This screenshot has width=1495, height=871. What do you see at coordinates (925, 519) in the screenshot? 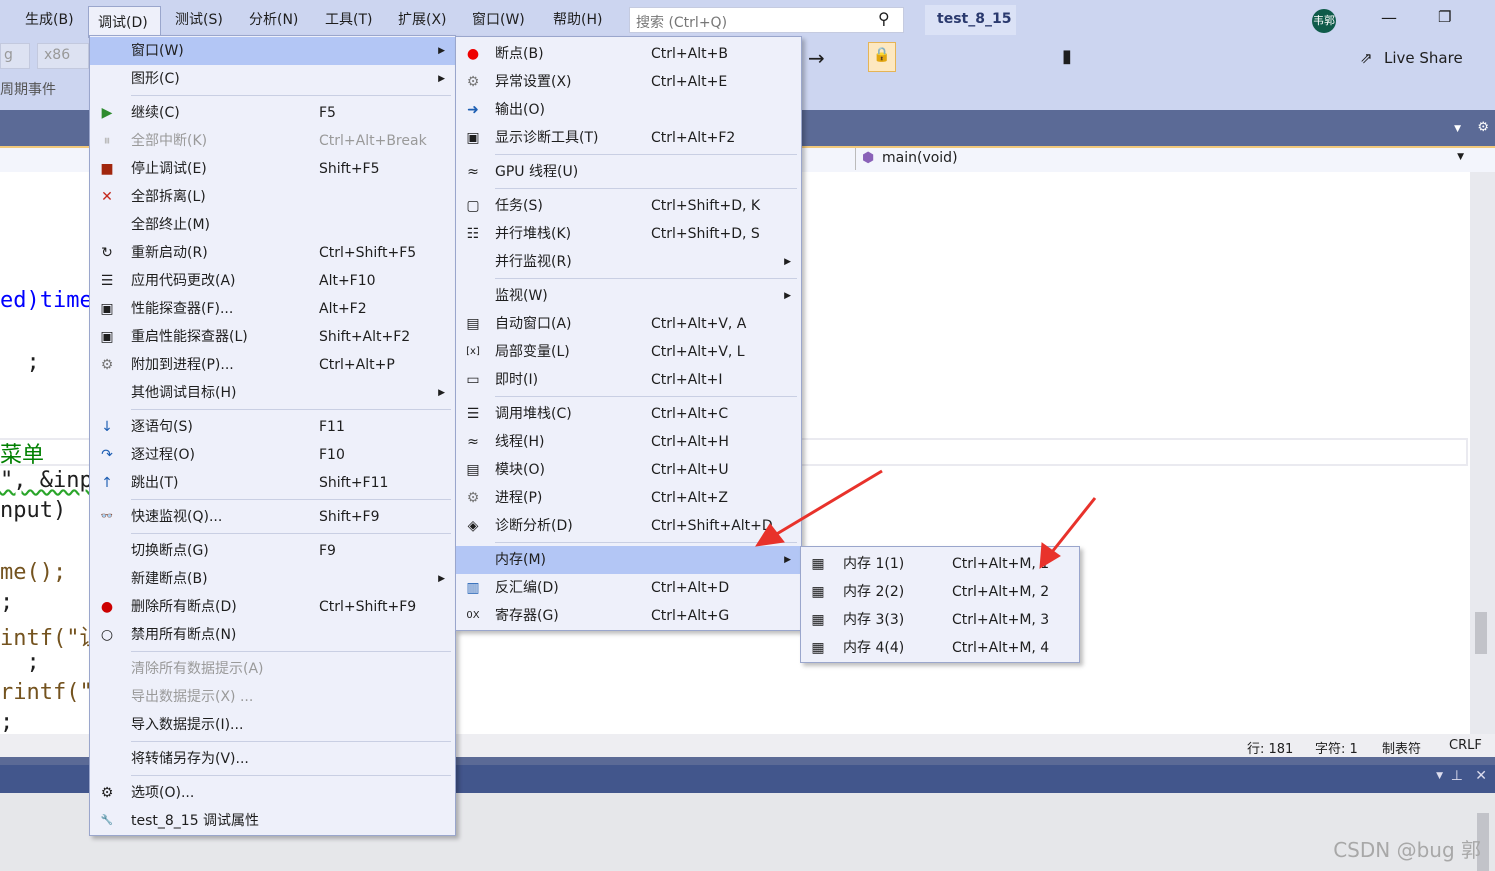
I see `annotation-arrows` at bounding box center [925, 519].